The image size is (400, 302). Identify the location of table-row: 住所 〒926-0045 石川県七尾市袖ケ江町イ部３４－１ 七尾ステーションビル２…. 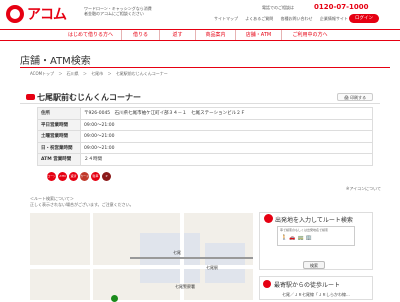
(205, 113).